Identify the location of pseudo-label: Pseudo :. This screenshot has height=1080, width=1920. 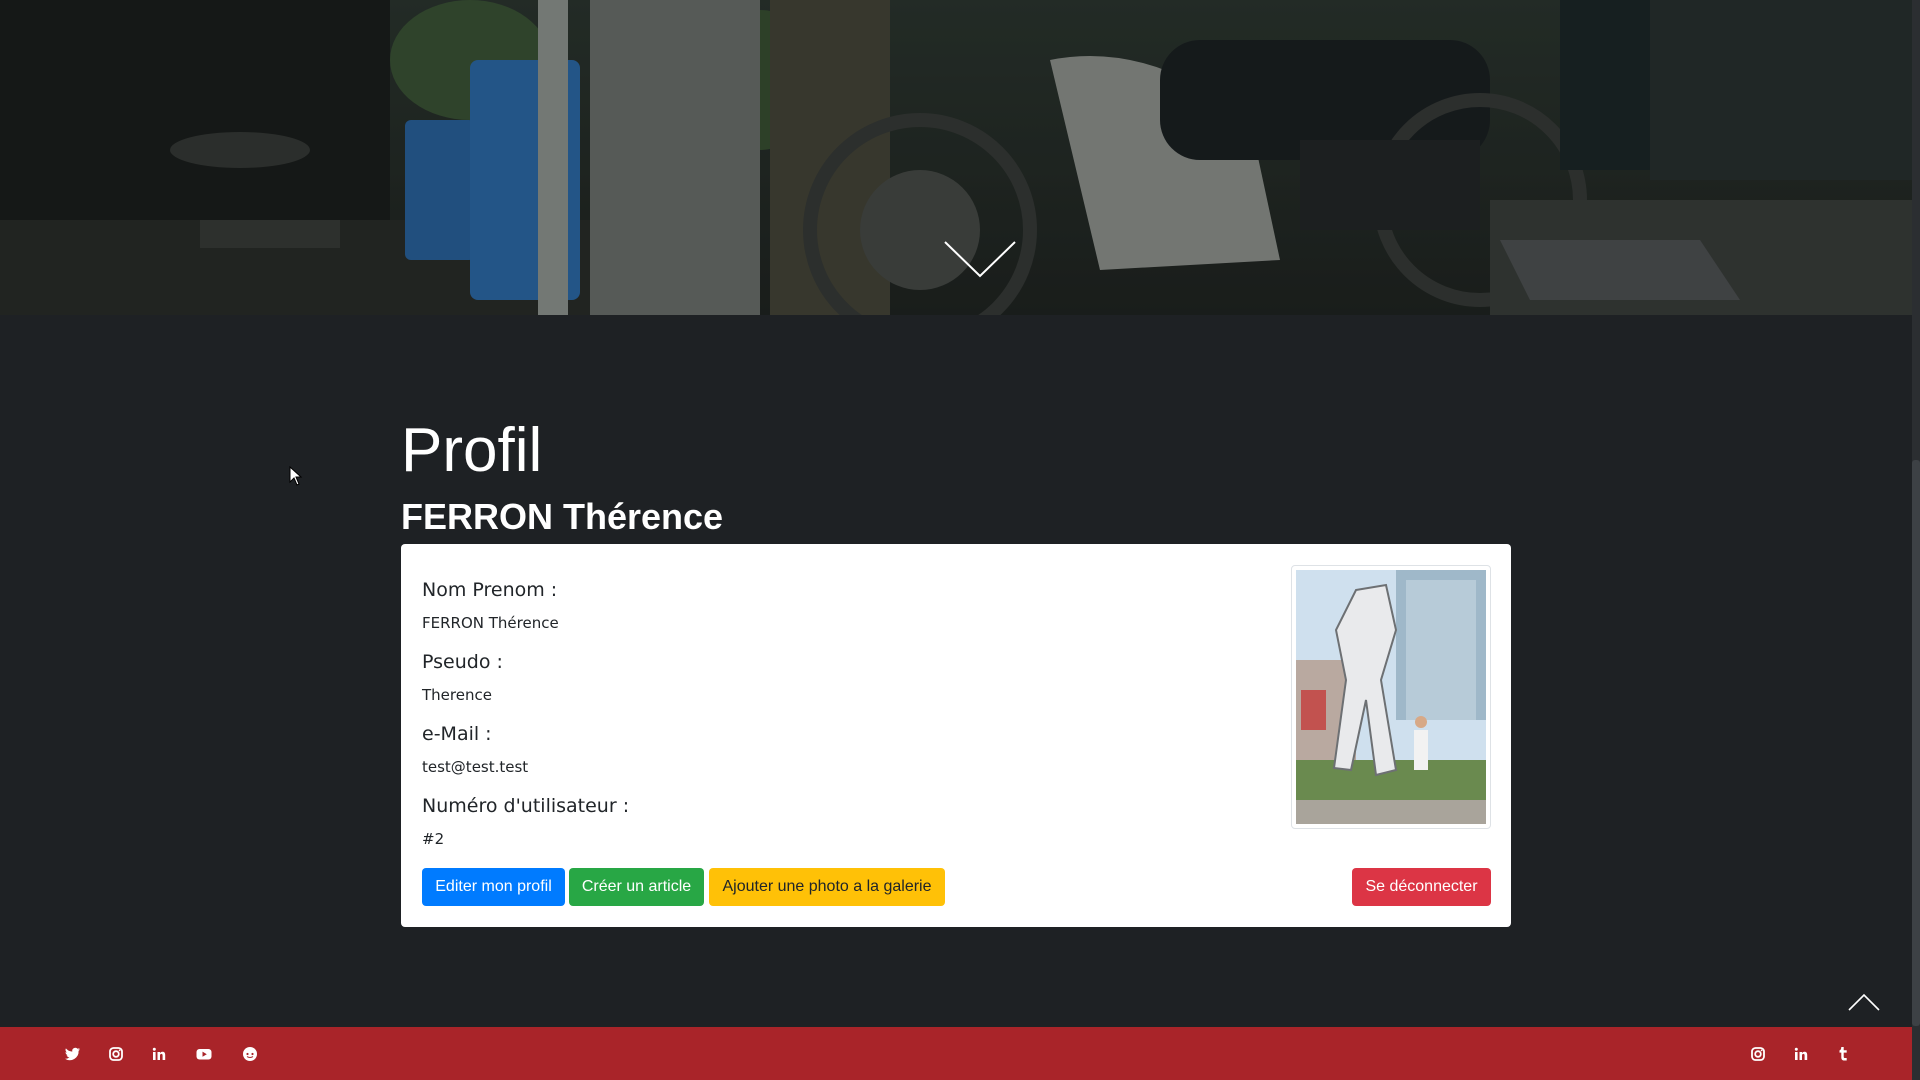
(462, 662).